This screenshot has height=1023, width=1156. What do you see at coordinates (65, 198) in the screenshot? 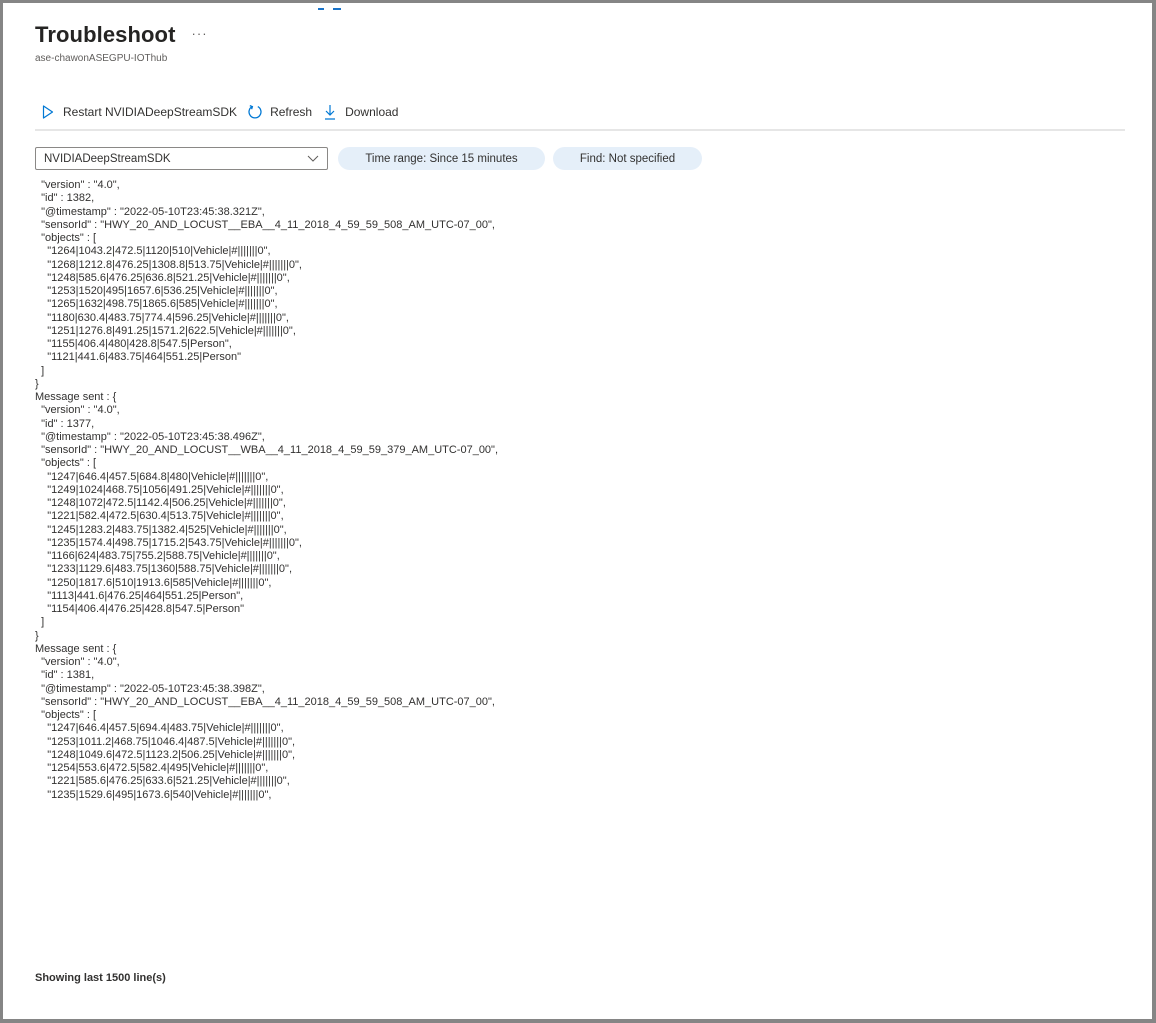
I see `log-line: "id" : 1382,` at bounding box center [65, 198].